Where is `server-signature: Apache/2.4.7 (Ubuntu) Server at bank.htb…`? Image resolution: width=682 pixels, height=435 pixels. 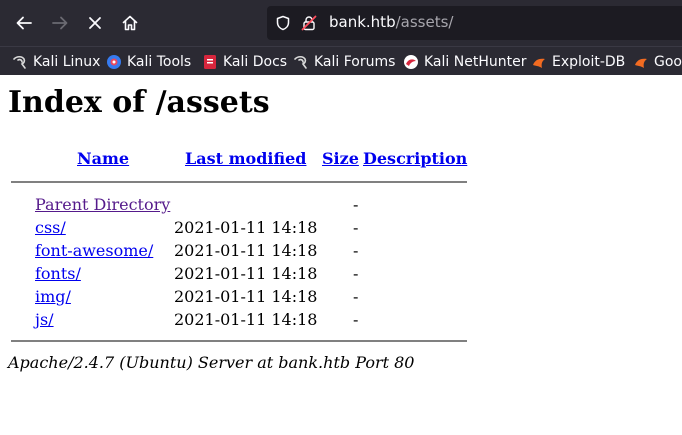
server-signature: Apache/2.4.7 (Ubuntu) Server at bank.htb… is located at coordinates (211, 362).